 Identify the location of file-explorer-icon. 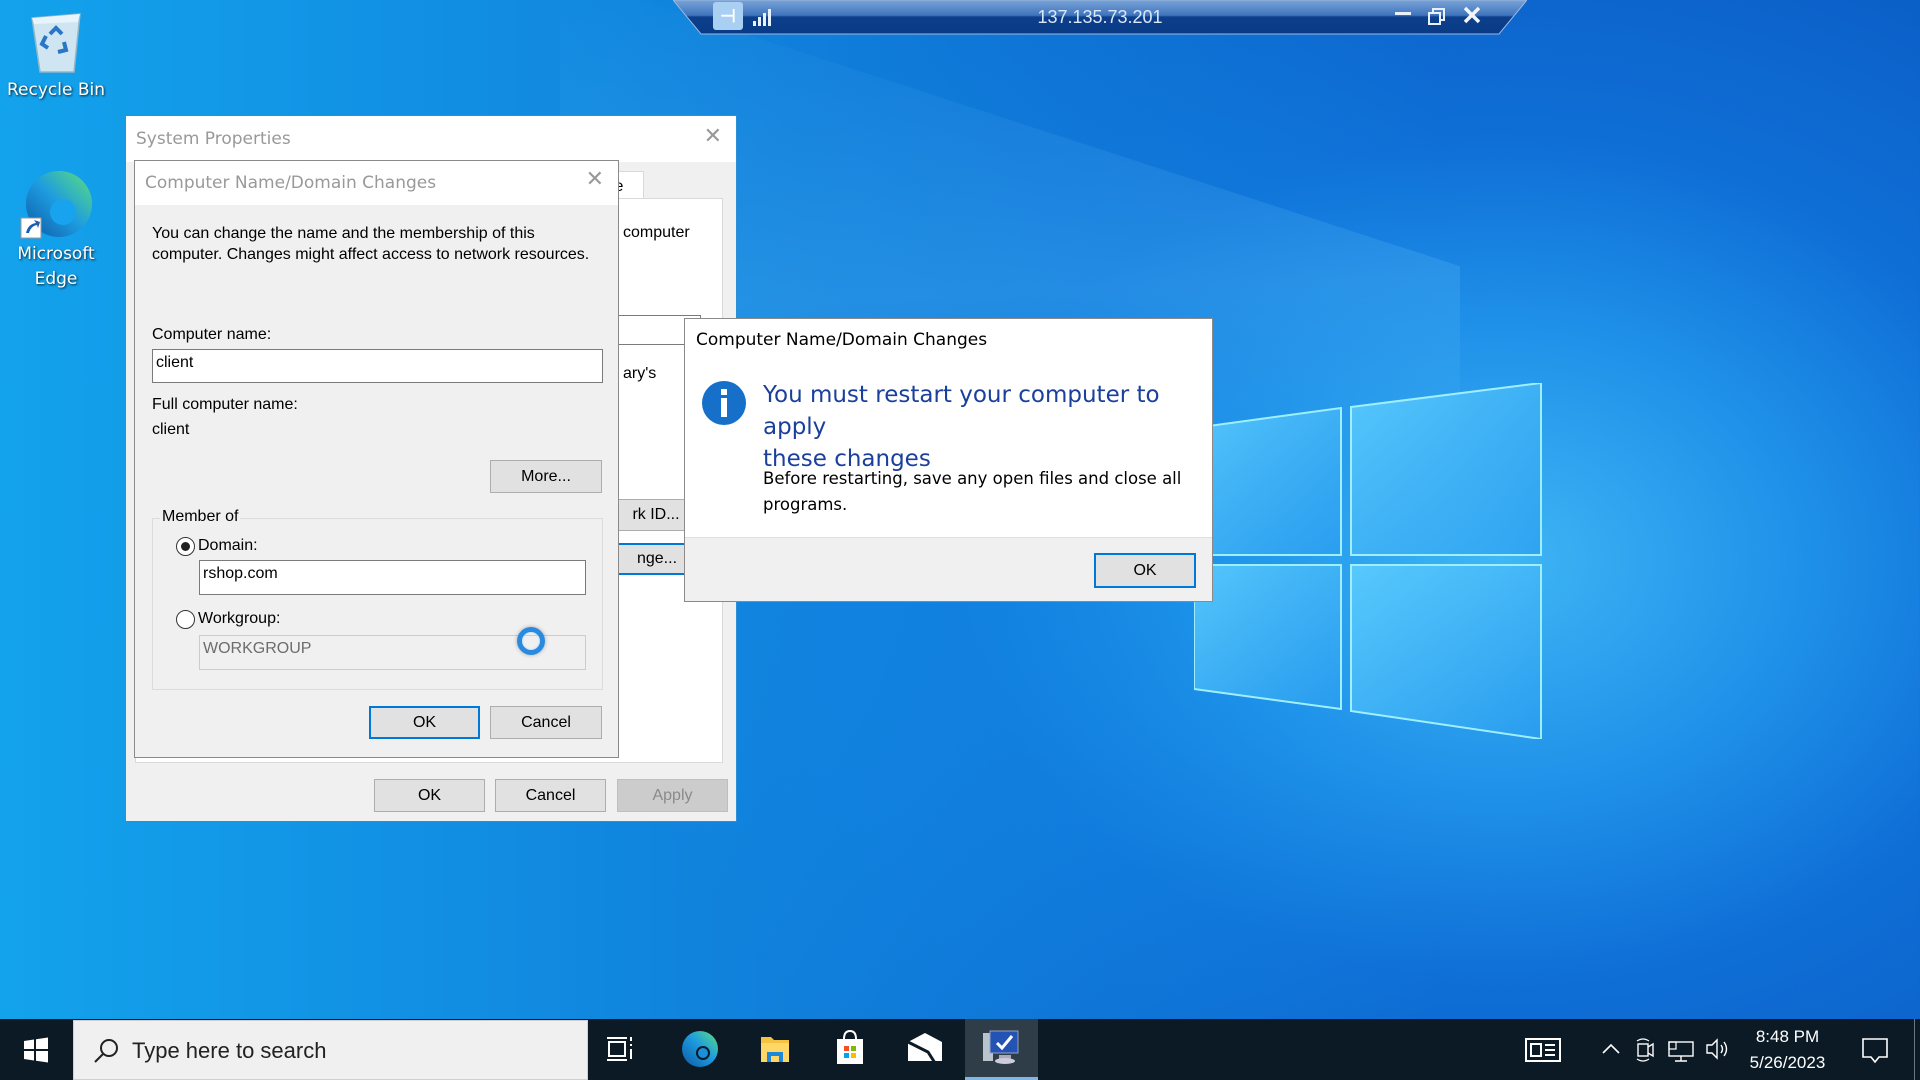
(775, 1049).